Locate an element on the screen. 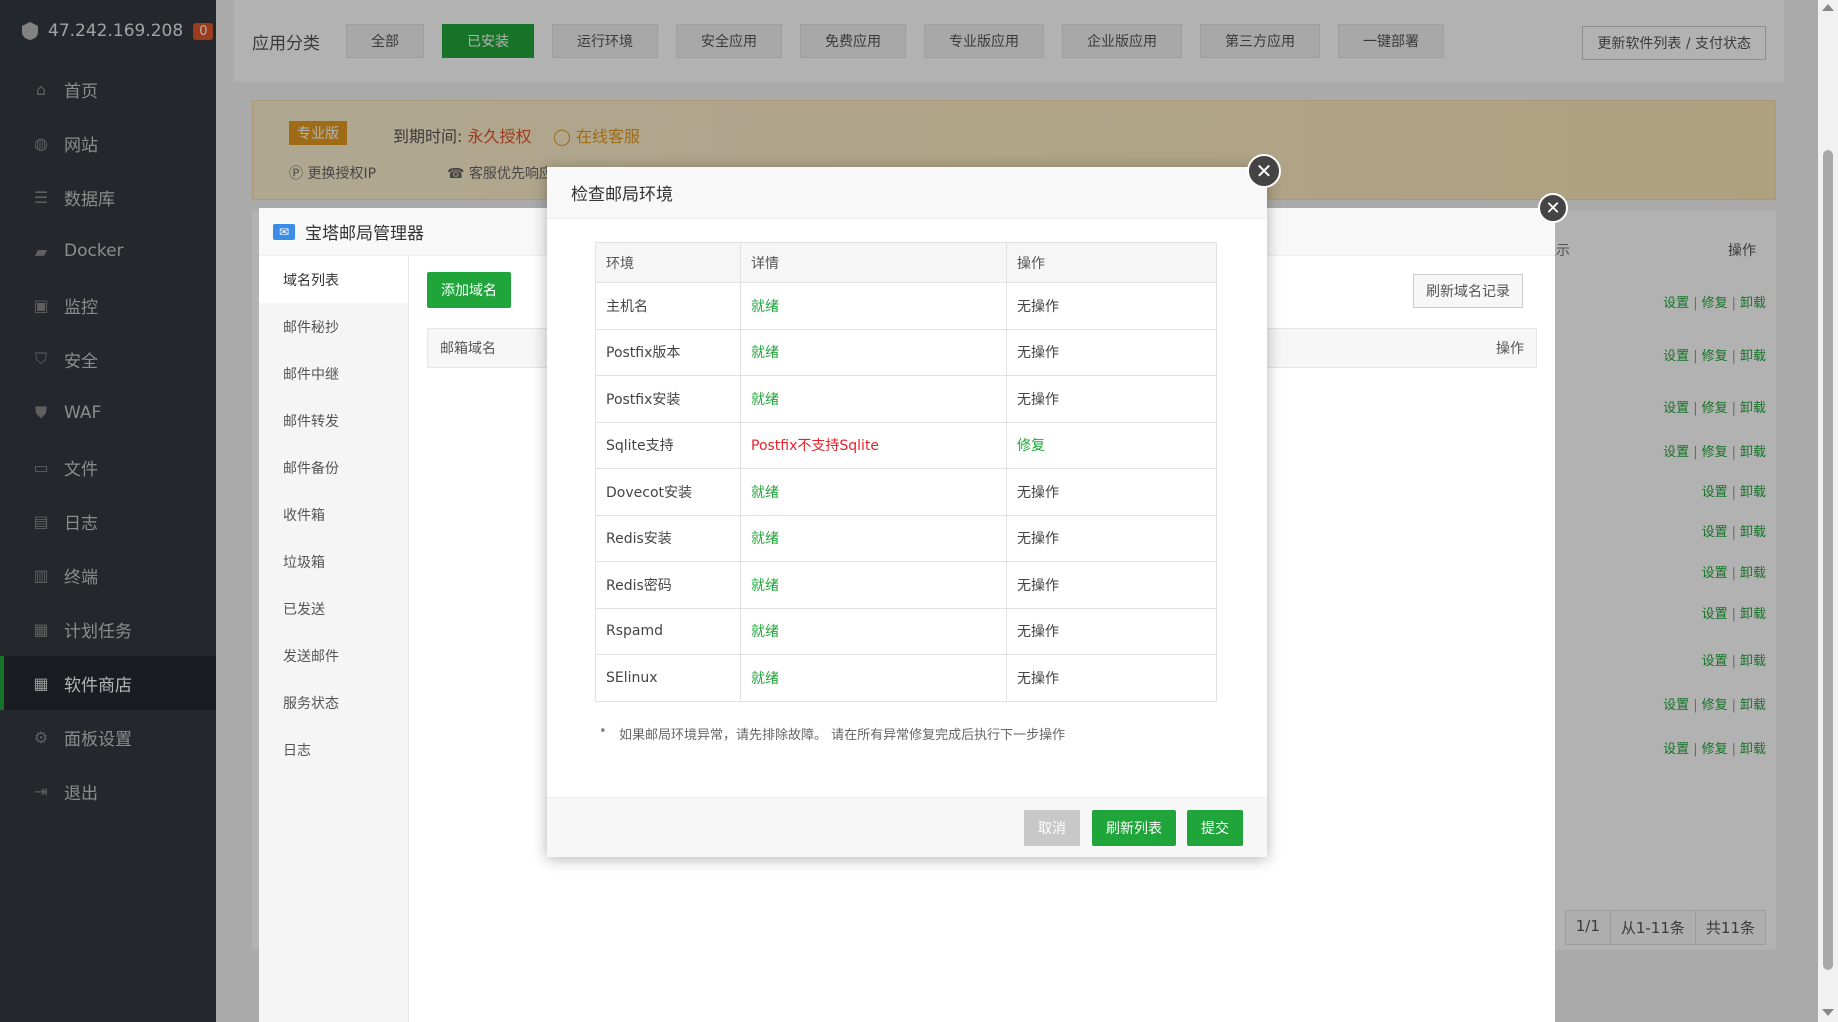  table-row: Postfix安装 就绪 无操作 is located at coordinates (906, 399).